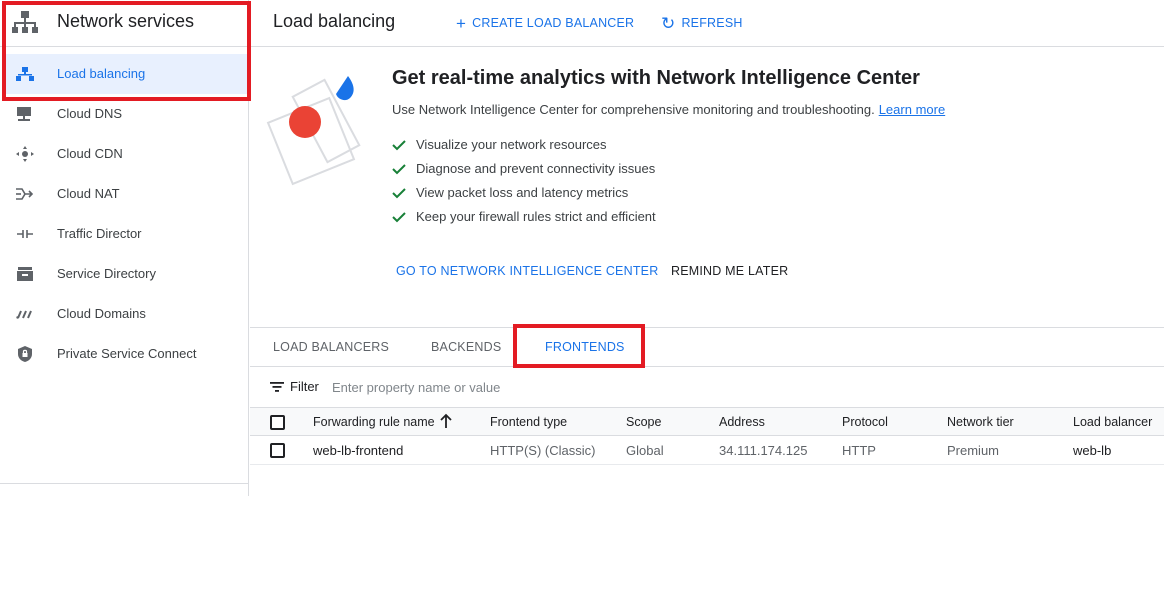 Image resolution: width=1164 pixels, height=598 pixels. Describe the element at coordinates (585, 347) in the screenshot. I see `tab-frontends: FRONTENDS` at that location.